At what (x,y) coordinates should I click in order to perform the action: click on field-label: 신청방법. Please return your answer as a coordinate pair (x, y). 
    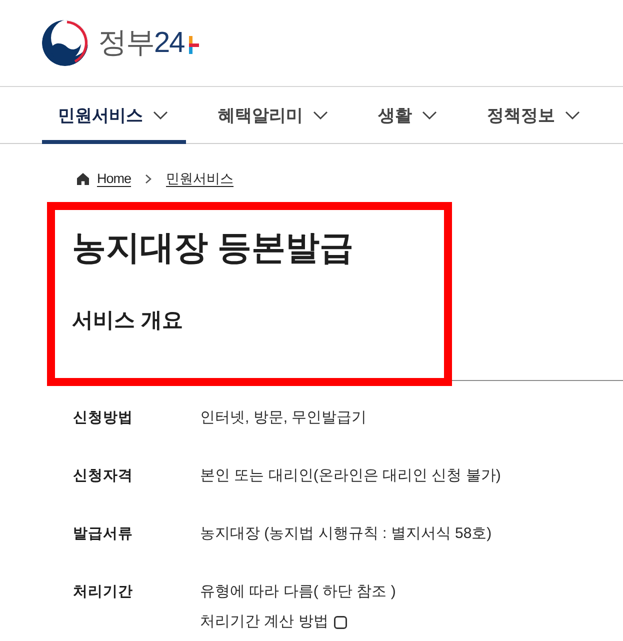
    Looking at the image, I should click on (103, 418).